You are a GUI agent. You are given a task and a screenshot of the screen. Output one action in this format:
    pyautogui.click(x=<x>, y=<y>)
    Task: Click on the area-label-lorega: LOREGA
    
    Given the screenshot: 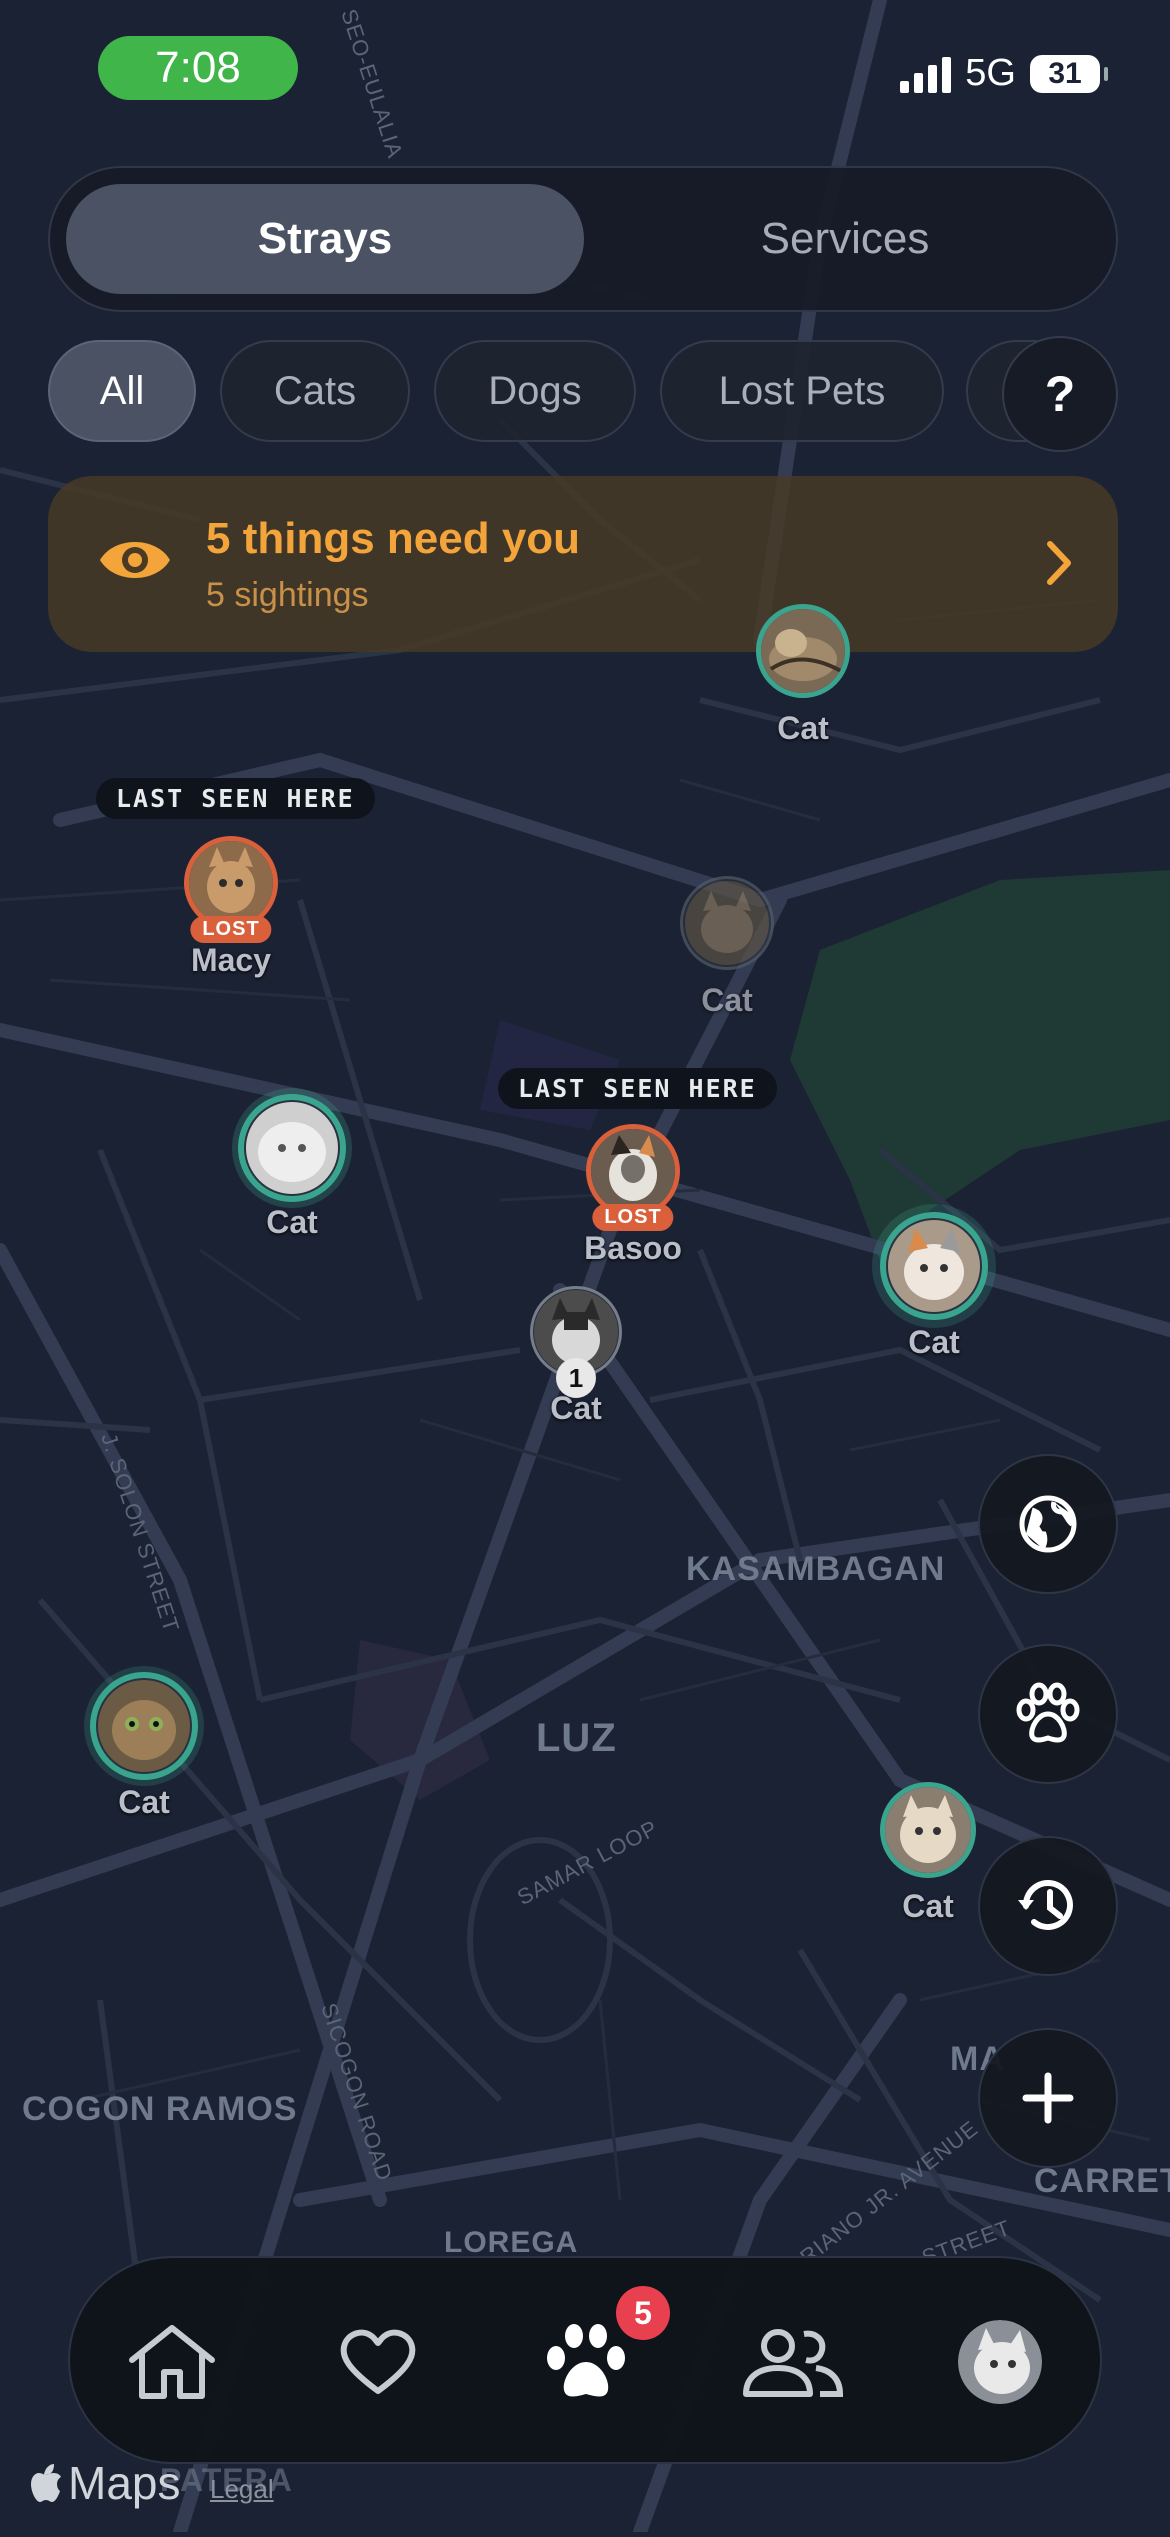 What is the action you would take?
    pyautogui.click(x=511, y=2242)
    